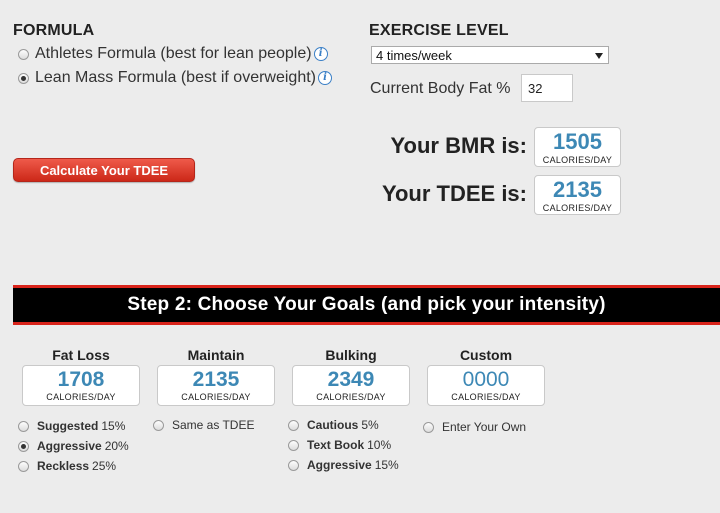 Image resolution: width=720 pixels, height=513 pixels. I want to click on exercise-level-title: EXERCISE LEVEL, so click(439, 30).